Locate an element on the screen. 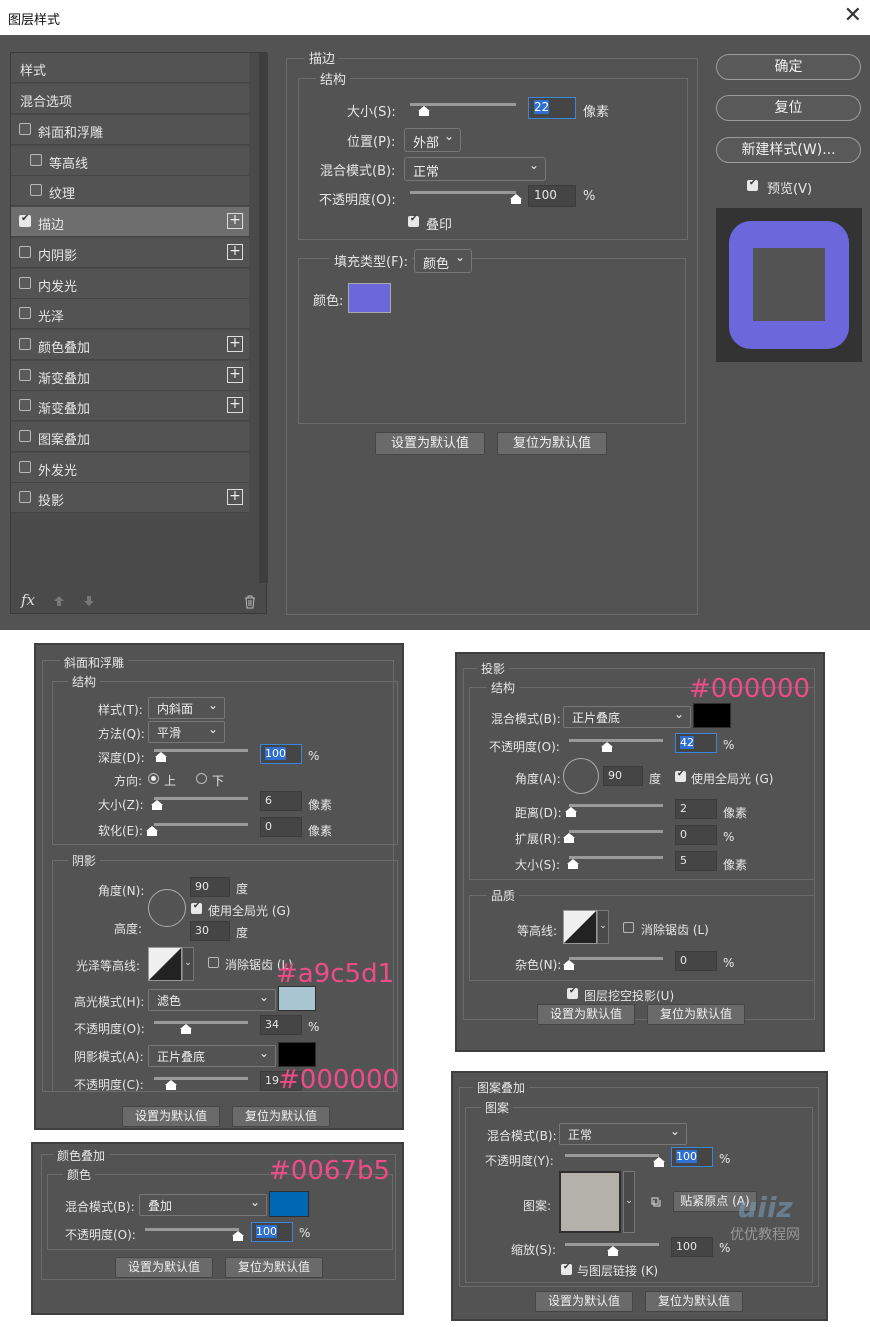 This screenshot has height=1327, width=870. style-item-13: 投影 + is located at coordinates (130, 498).